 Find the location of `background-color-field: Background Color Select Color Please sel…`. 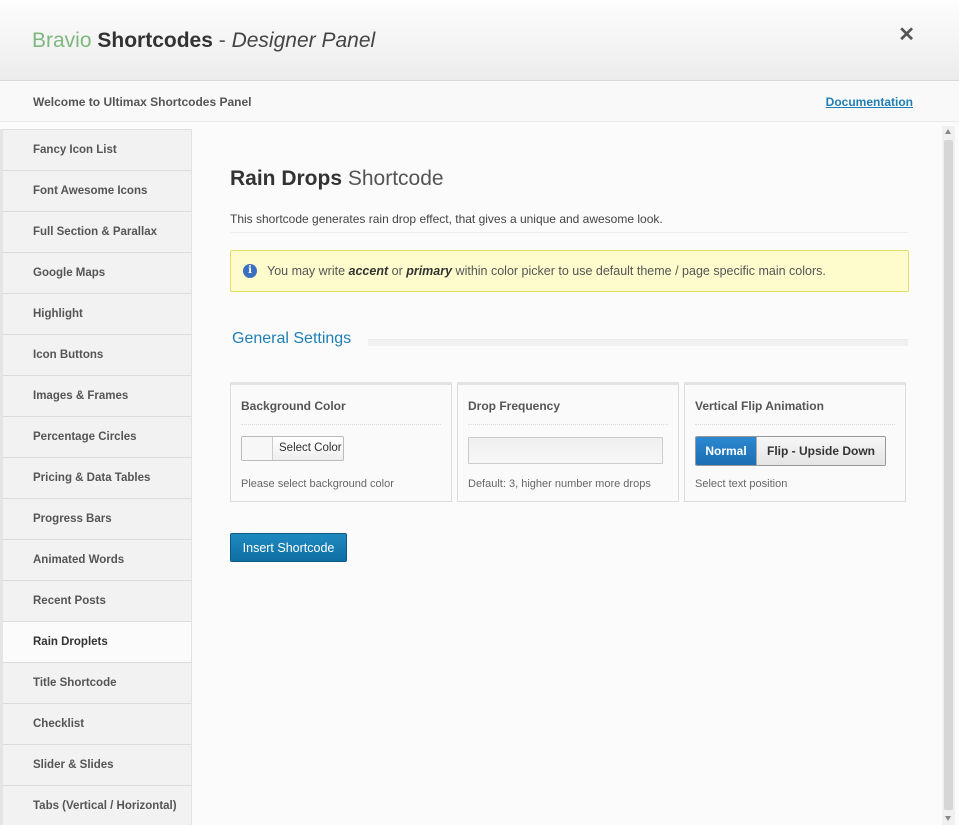

background-color-field: Background Color Select Color Please sel… is located at coordinates (341, 442).